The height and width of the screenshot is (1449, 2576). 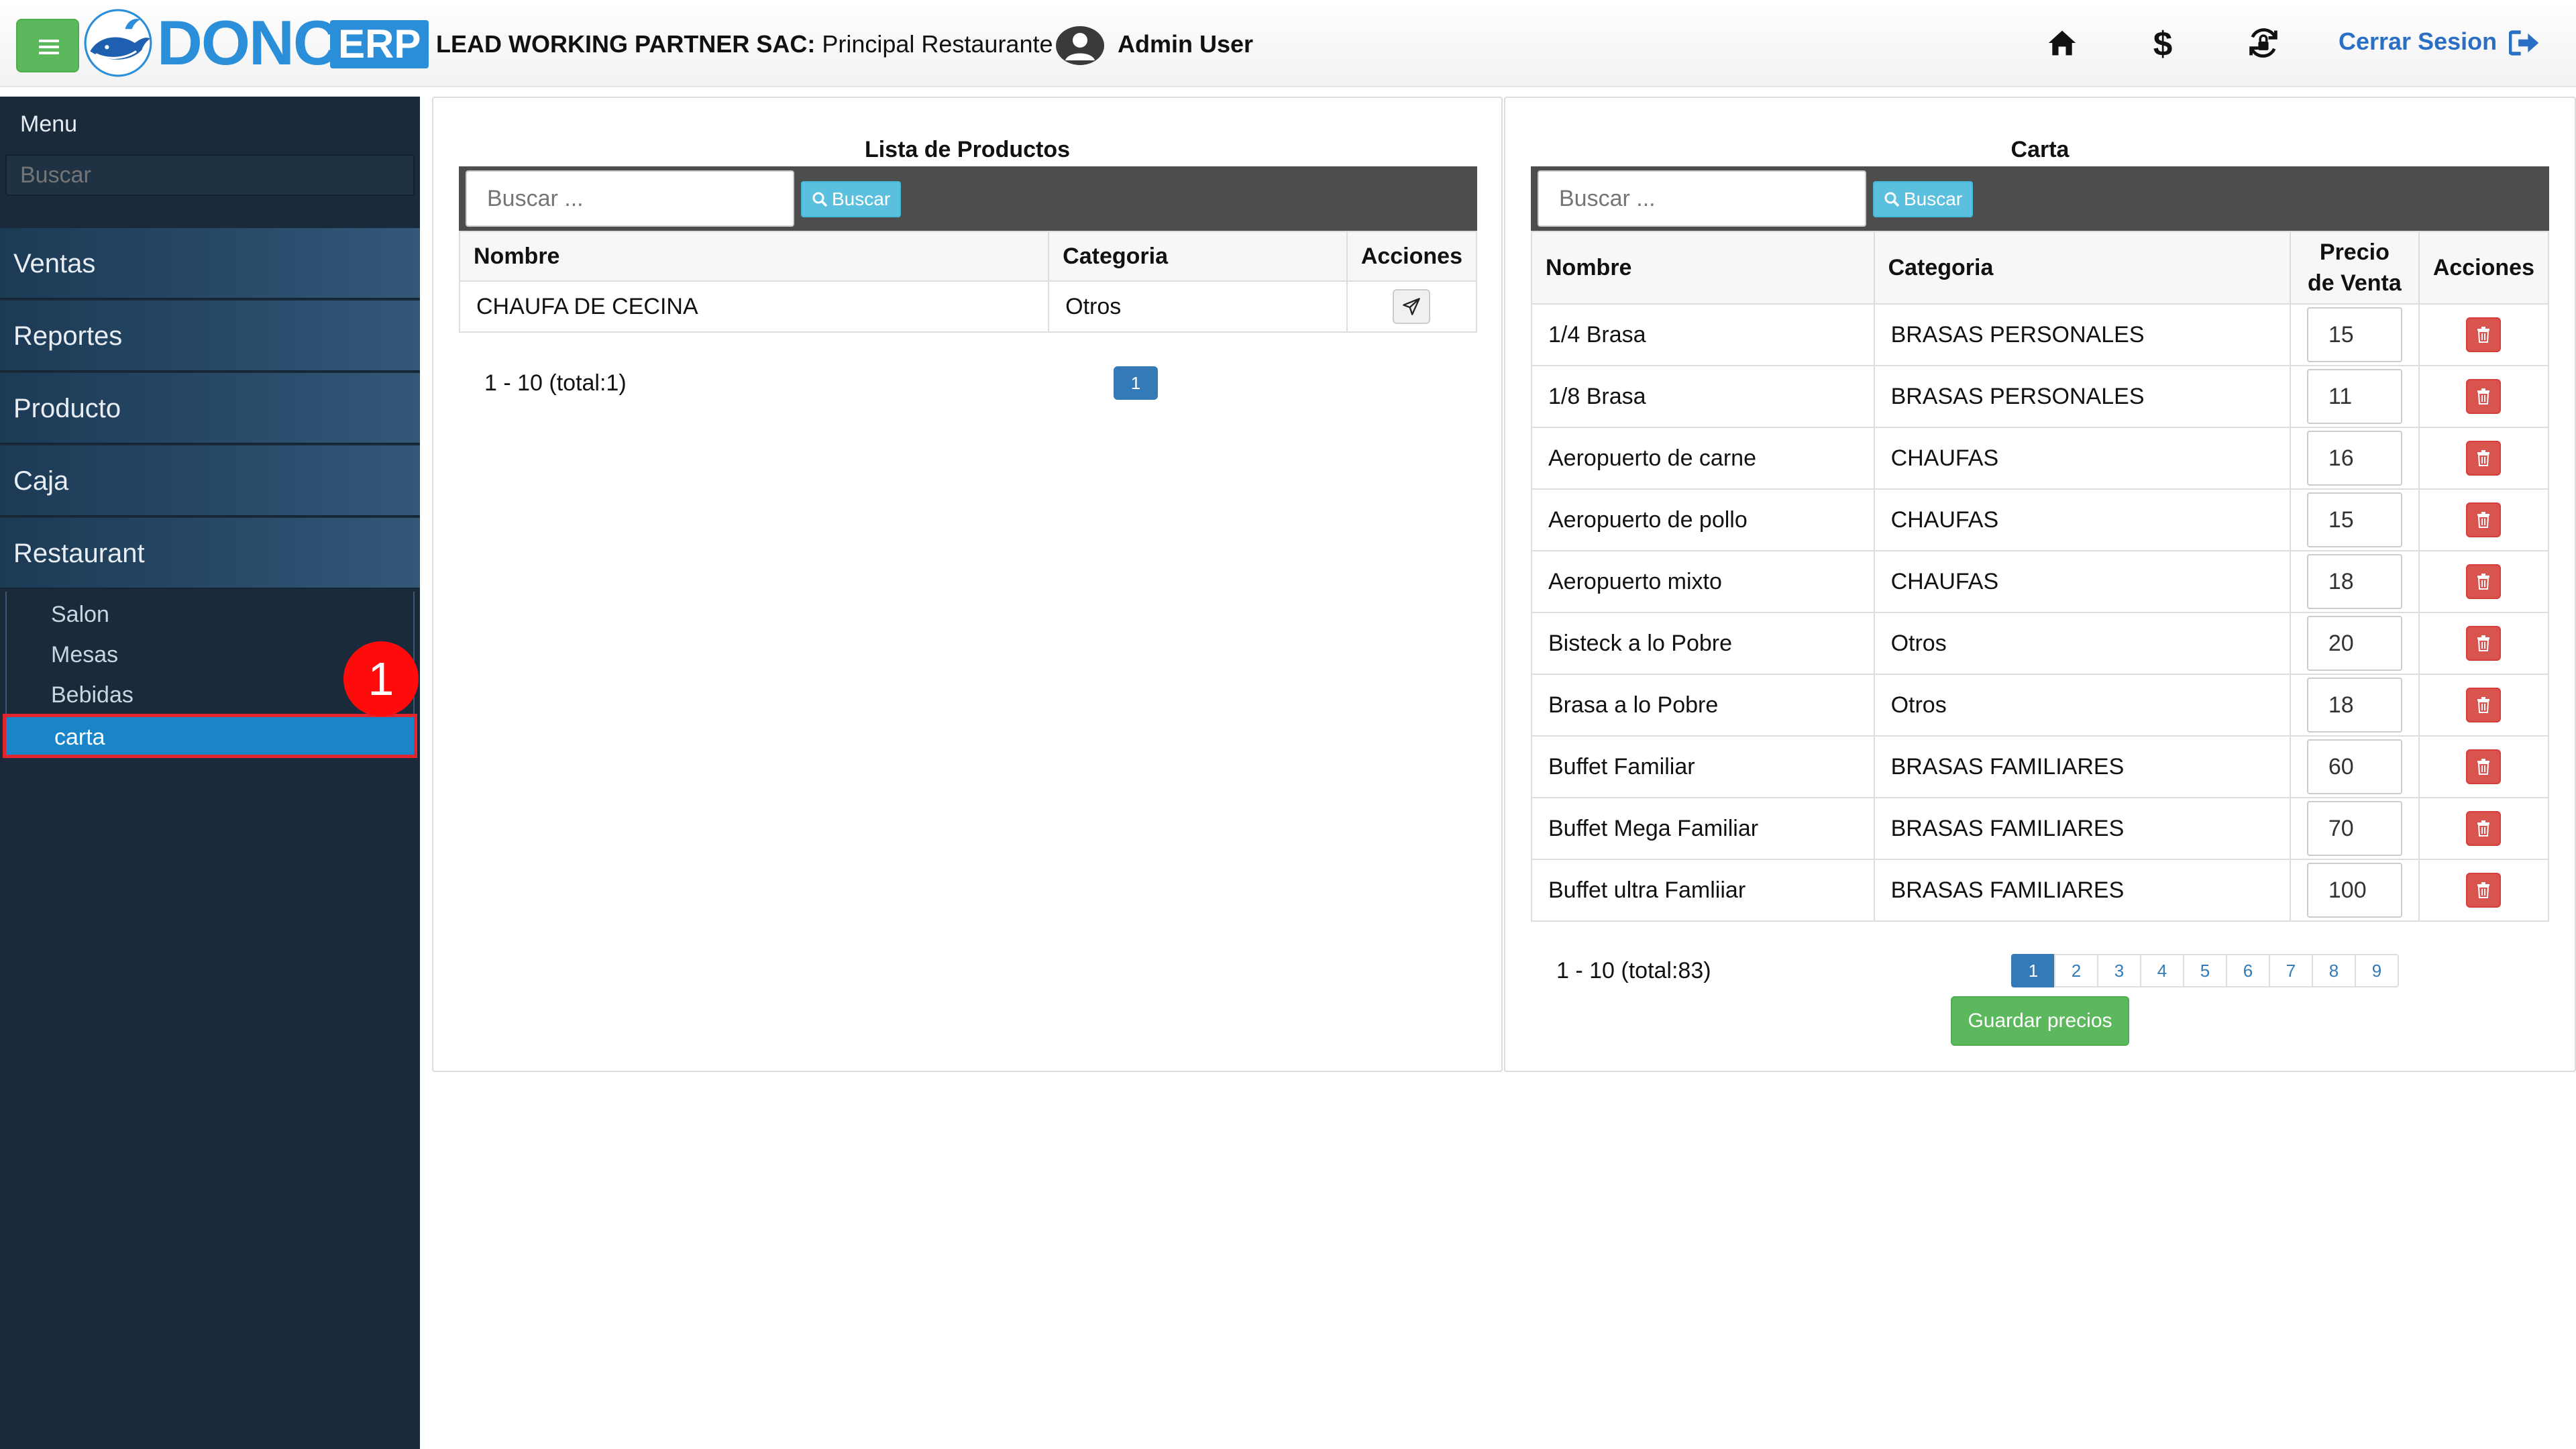 What do you see at coordinates (2377, 970) in the screenshot?
I see `page-button: 9` at bounding box center [2377, 970].